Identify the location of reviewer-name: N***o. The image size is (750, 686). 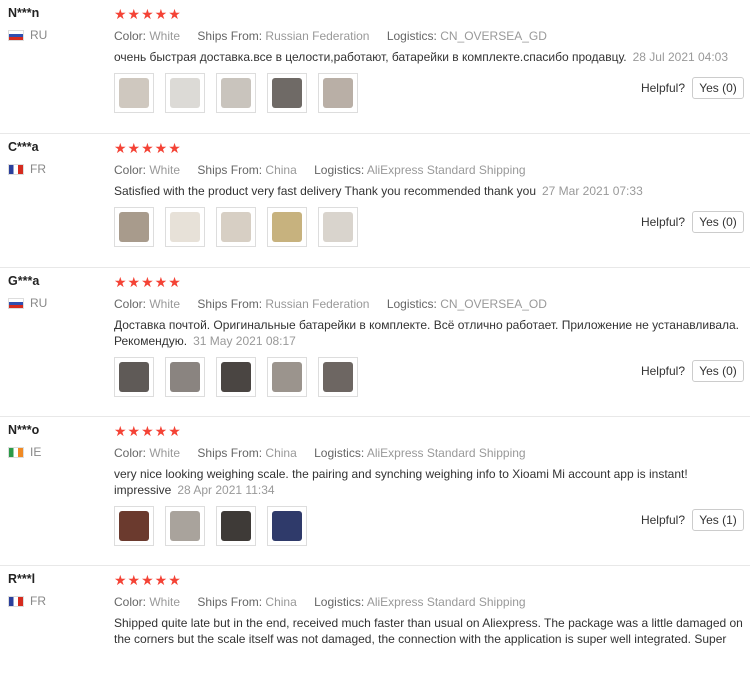
(24, 430).